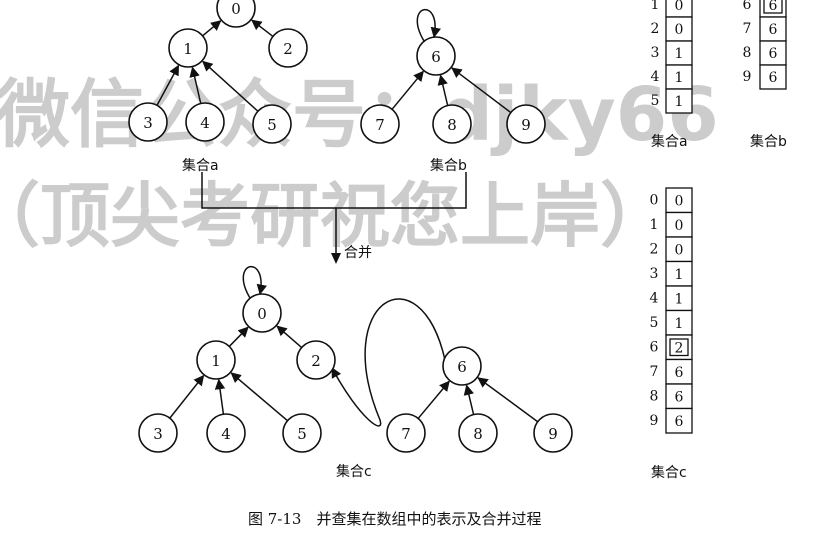 The width and height of the screenshot is (836, 541). I want to click on array-label-c: 集合c, so click(669, 472).